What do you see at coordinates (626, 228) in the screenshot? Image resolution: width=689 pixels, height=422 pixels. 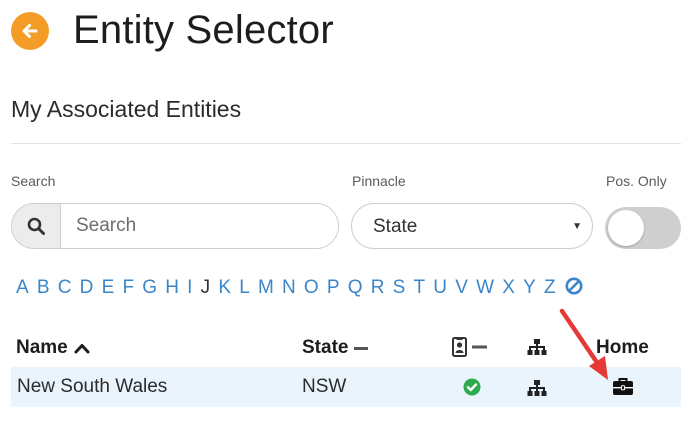 I see `toggle-knob` at bounding box center [626, 228].